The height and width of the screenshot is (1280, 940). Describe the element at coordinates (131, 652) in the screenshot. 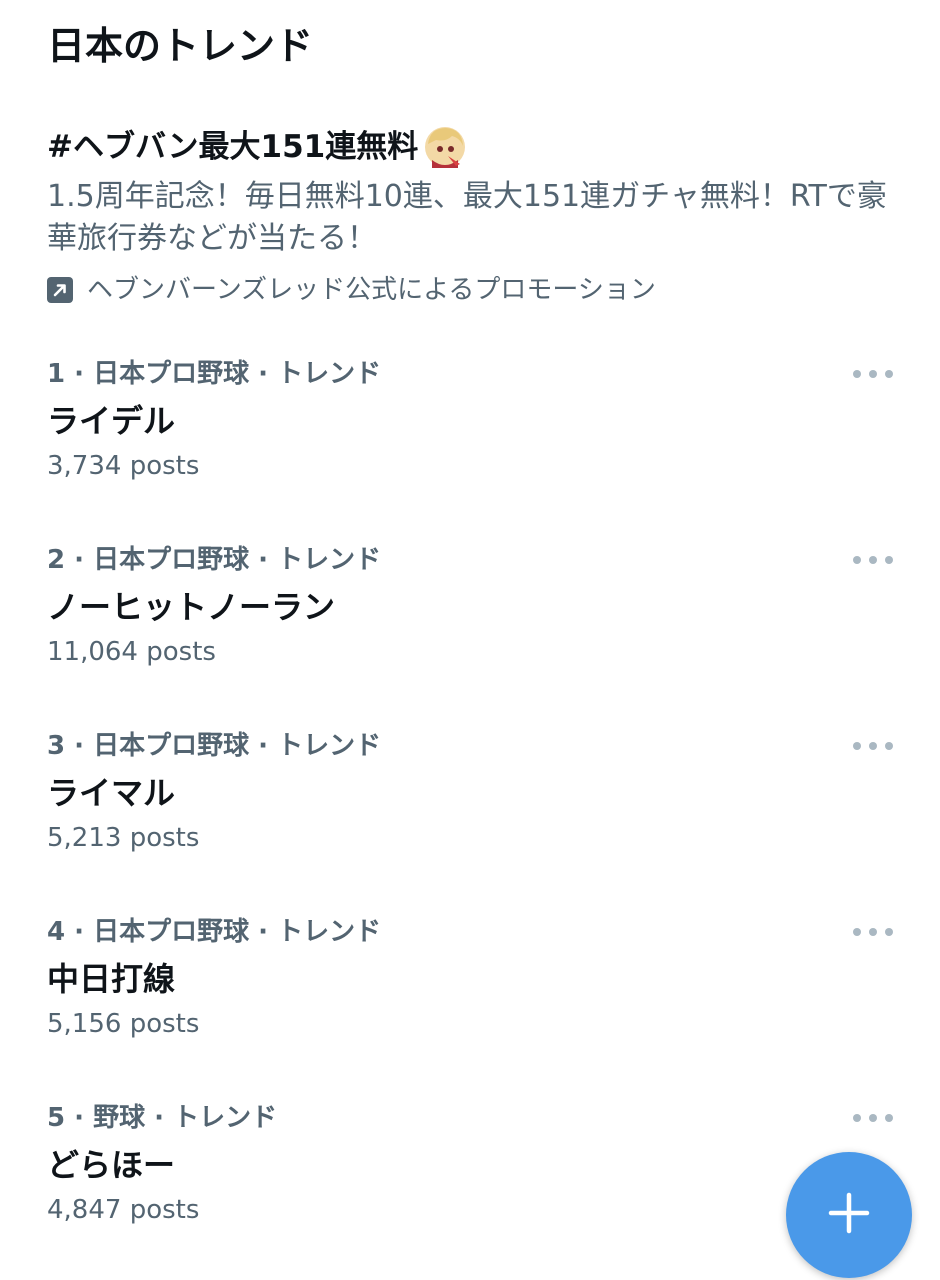

I see `trend-post-count: 11,064 posts` at that location.